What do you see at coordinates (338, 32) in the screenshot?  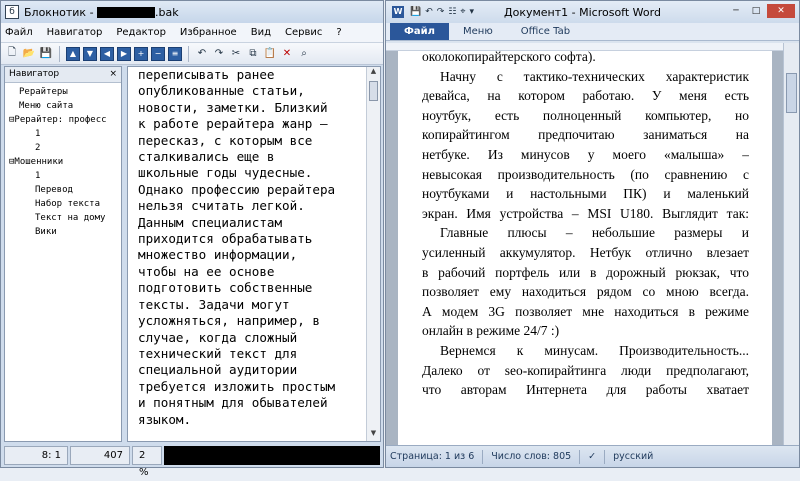 I see `menu-help: ?` at bounding box center [338, 32].